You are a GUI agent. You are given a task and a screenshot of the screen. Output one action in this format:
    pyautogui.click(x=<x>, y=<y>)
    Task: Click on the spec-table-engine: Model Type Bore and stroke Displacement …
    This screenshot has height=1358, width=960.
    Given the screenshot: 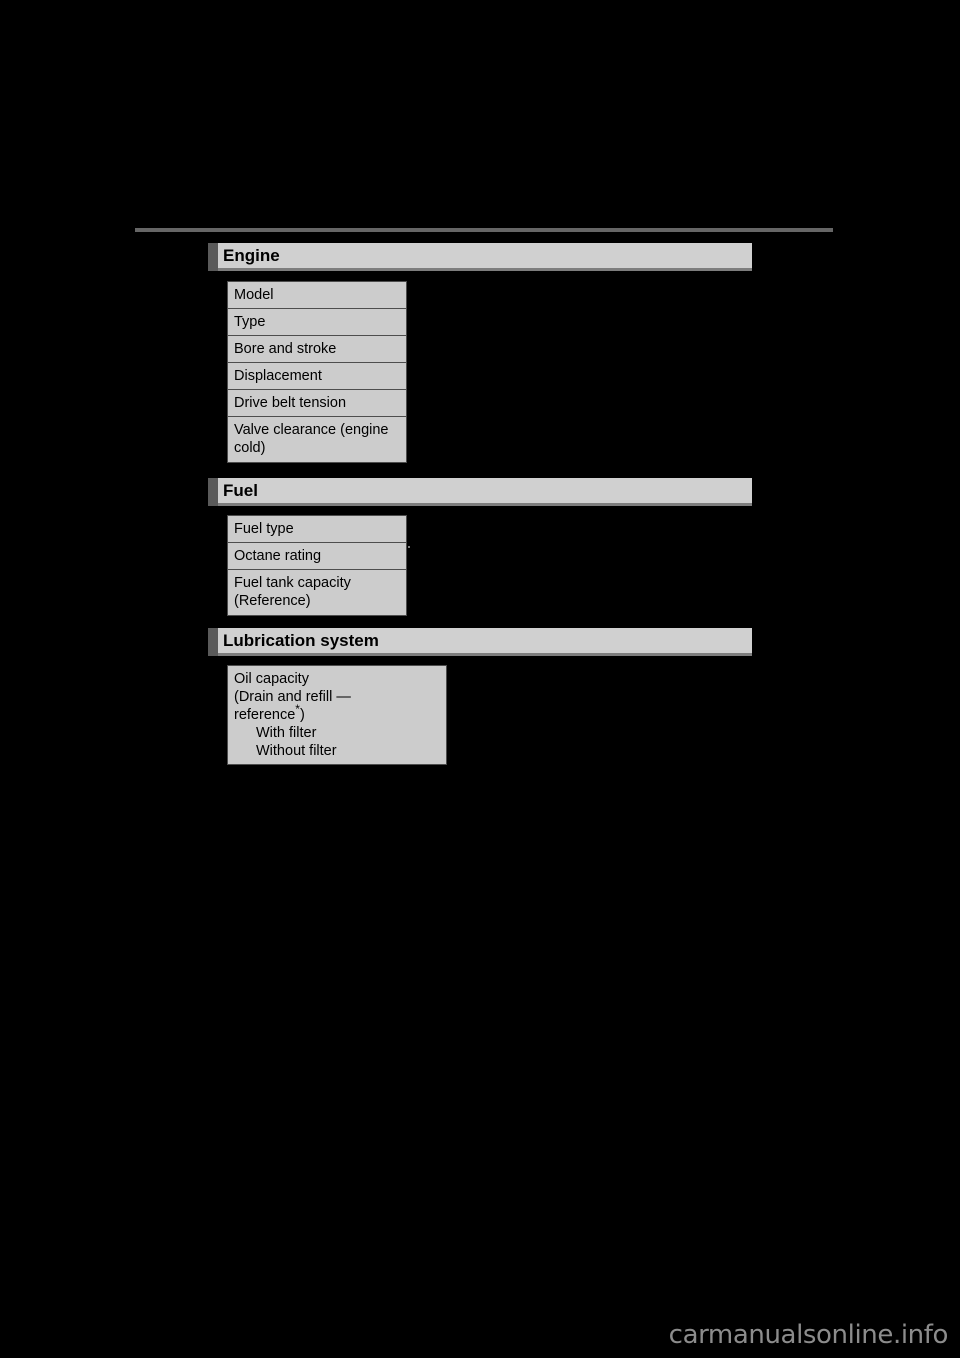 What is the action you would take?
    pyautogui.click(x=317, y=372)
    